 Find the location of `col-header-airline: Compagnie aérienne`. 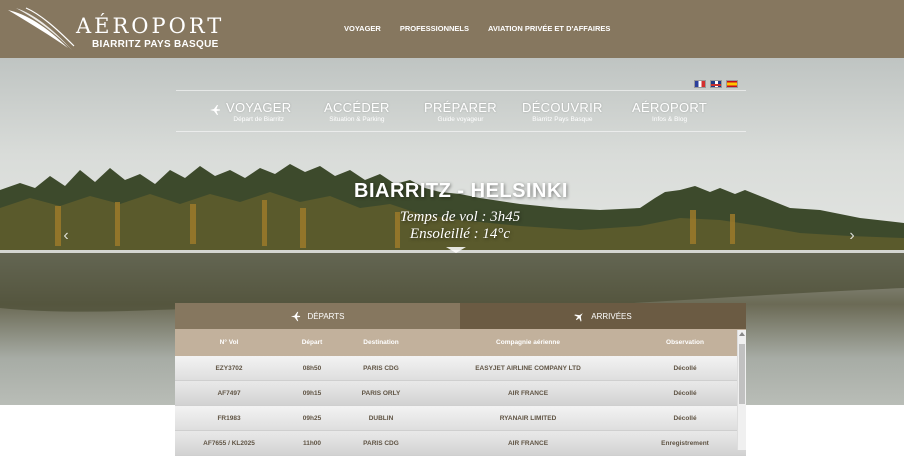

col-header-airline: Compagnie aérienne is located at coordinates (528, 342).